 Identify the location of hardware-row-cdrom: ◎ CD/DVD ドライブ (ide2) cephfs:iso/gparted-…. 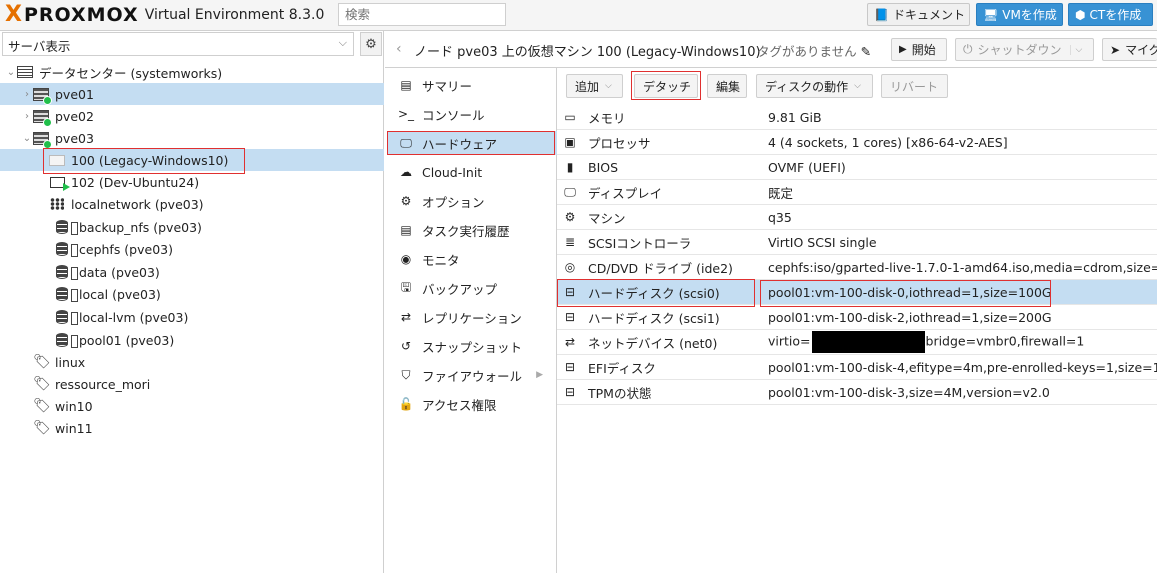
(857, 267).